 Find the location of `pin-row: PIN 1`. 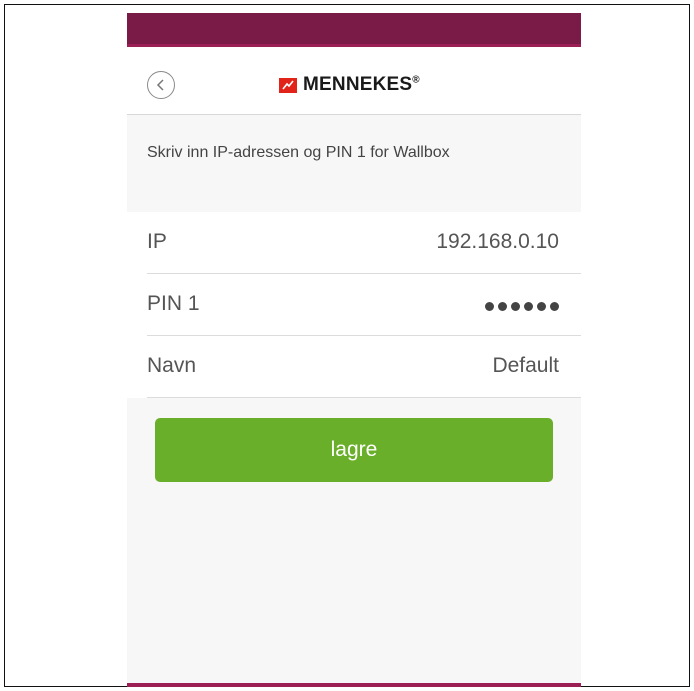

pin-row: PIN 1 is located at coordinates (364, 305).